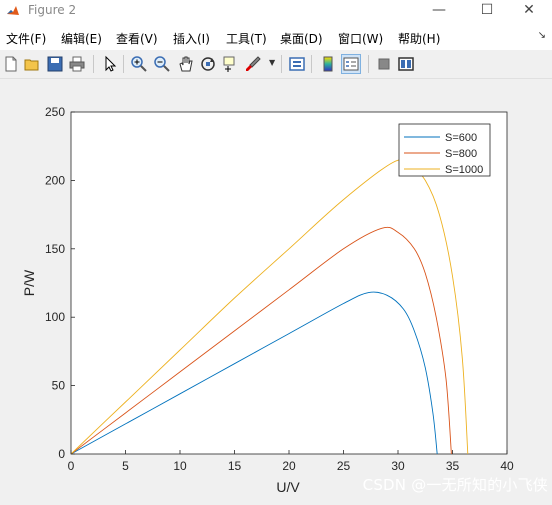 The height and width of the screenshot is (505, 552). Describe the element at coordinates (289, 466) in the screenshot. I see `x-tick-label: 20` at that location.